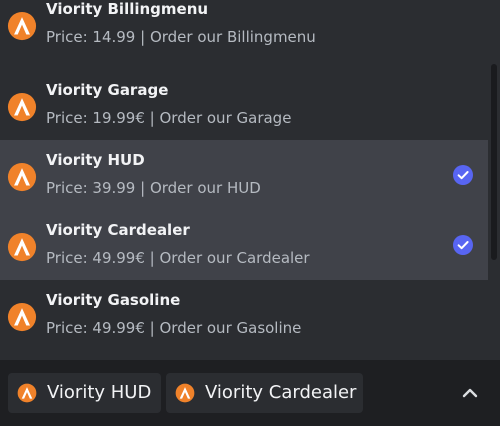 The height and width of the screenshot is (426, 500). Describe the element at coordinates (99, 392) in the screenshot. I see `chip-label: Viority HUD` at that location.